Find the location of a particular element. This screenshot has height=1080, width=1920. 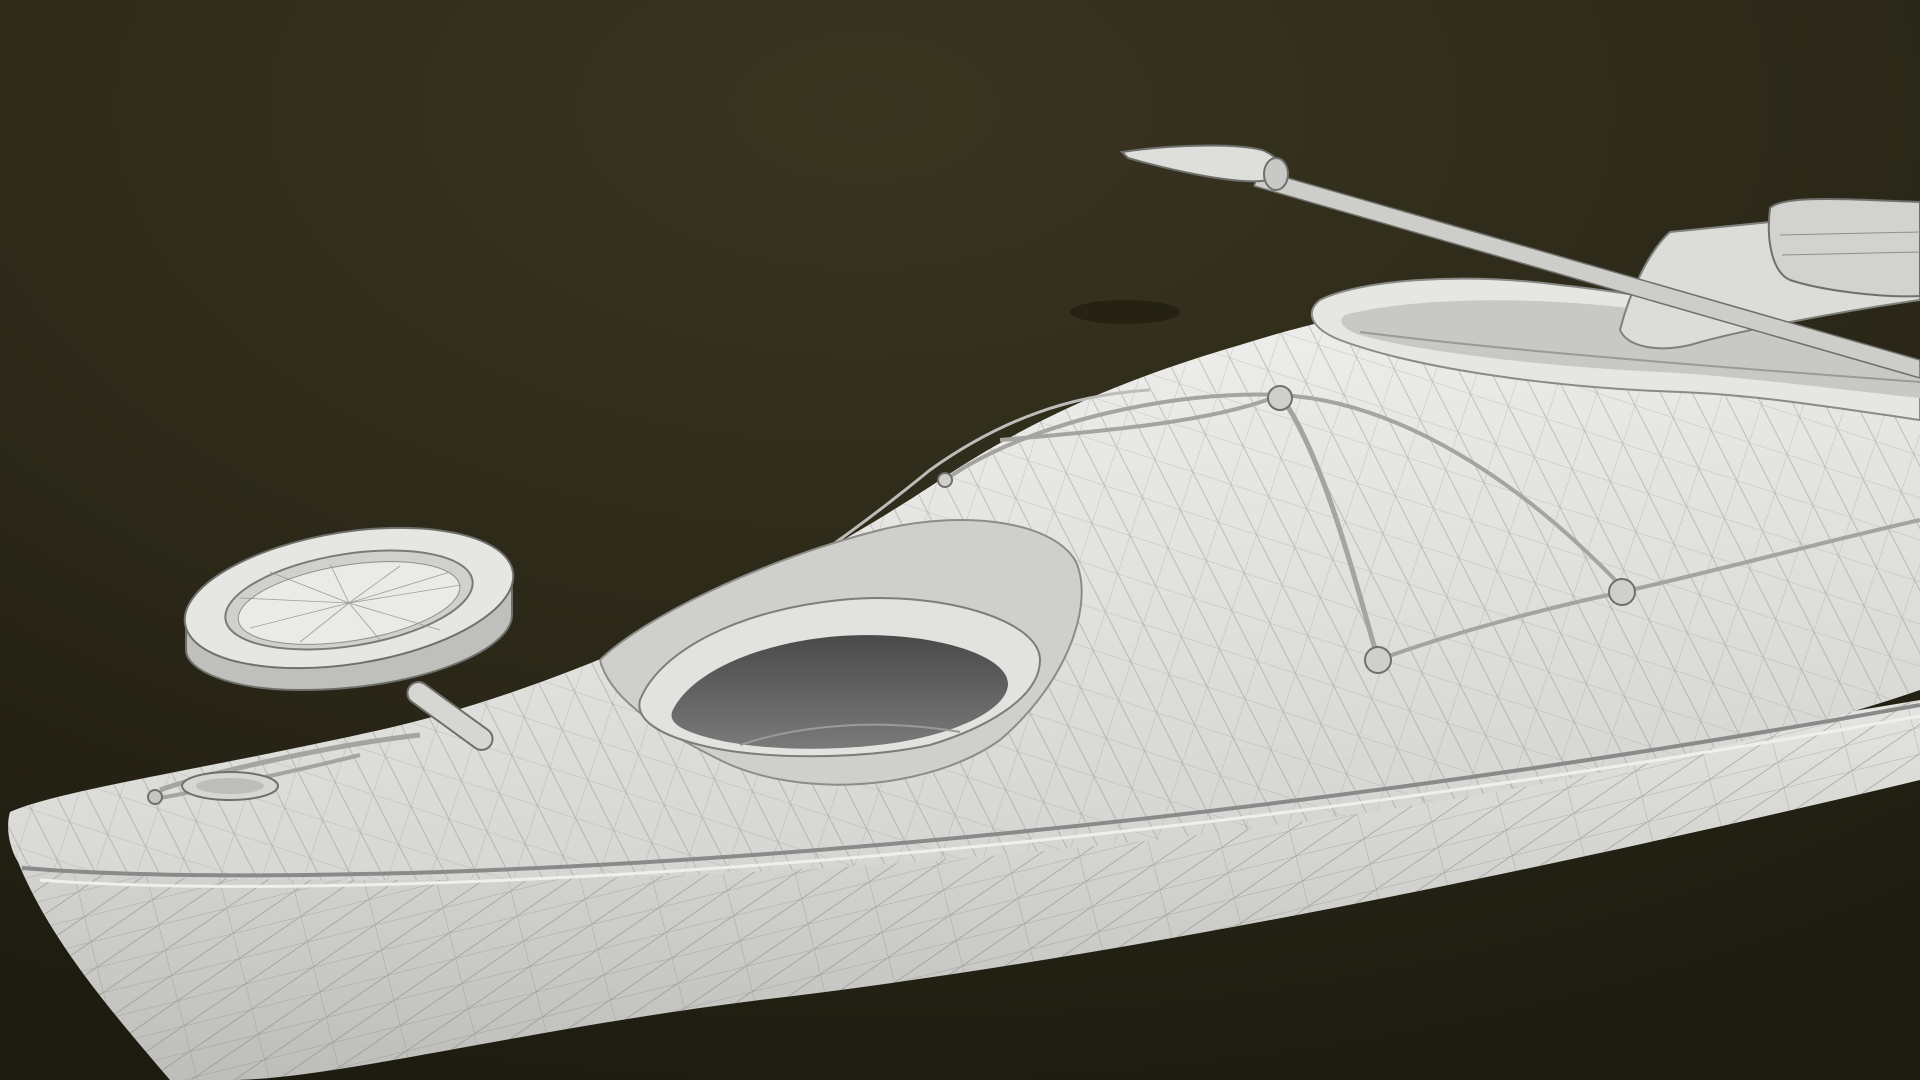

paddle-collar is located at coordinates (1276, 174).